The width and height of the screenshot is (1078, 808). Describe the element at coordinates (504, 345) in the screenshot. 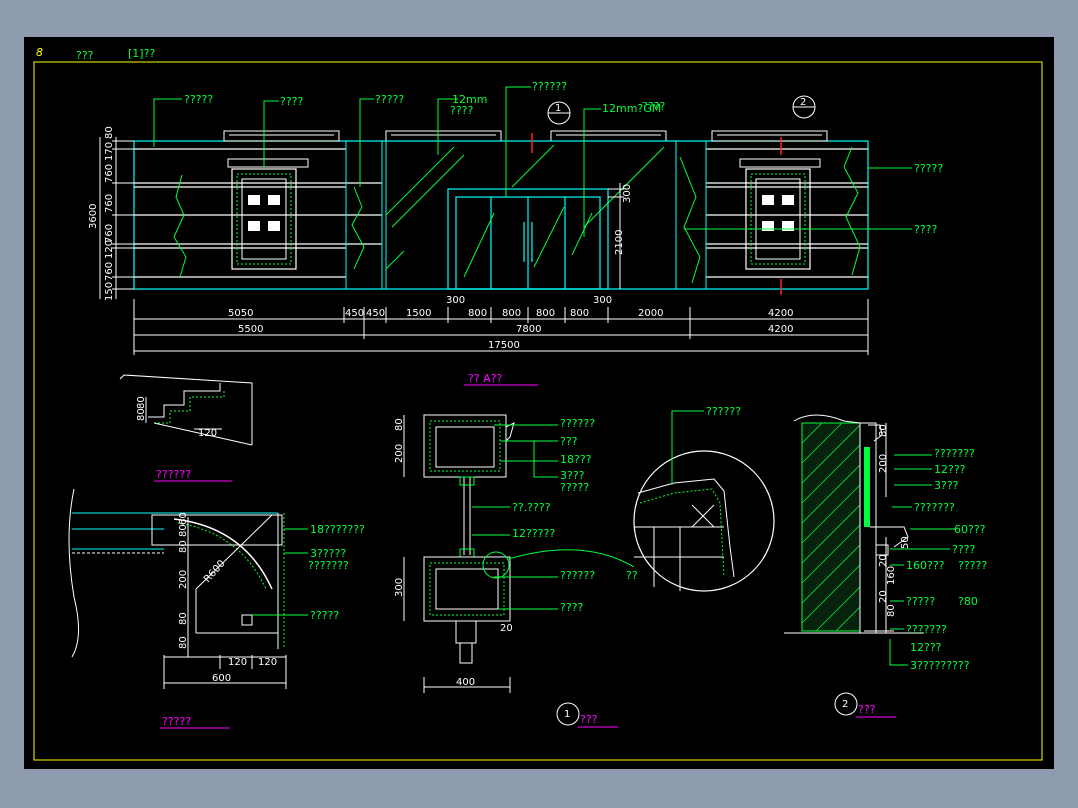

I see `dim-total: 17500` at that location.